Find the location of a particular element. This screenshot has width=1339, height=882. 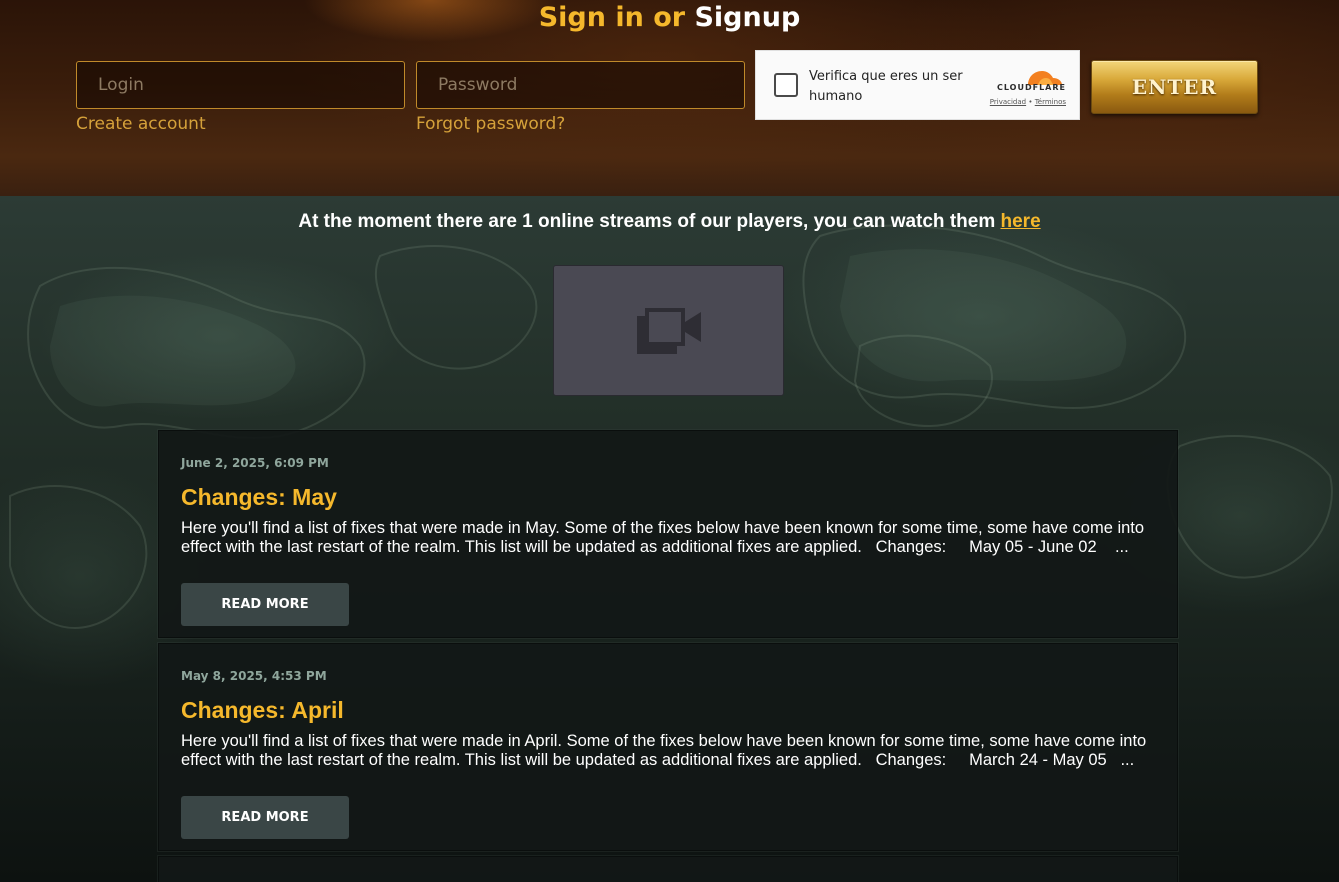

video-camera-icon is located at coordinates (669, 331).